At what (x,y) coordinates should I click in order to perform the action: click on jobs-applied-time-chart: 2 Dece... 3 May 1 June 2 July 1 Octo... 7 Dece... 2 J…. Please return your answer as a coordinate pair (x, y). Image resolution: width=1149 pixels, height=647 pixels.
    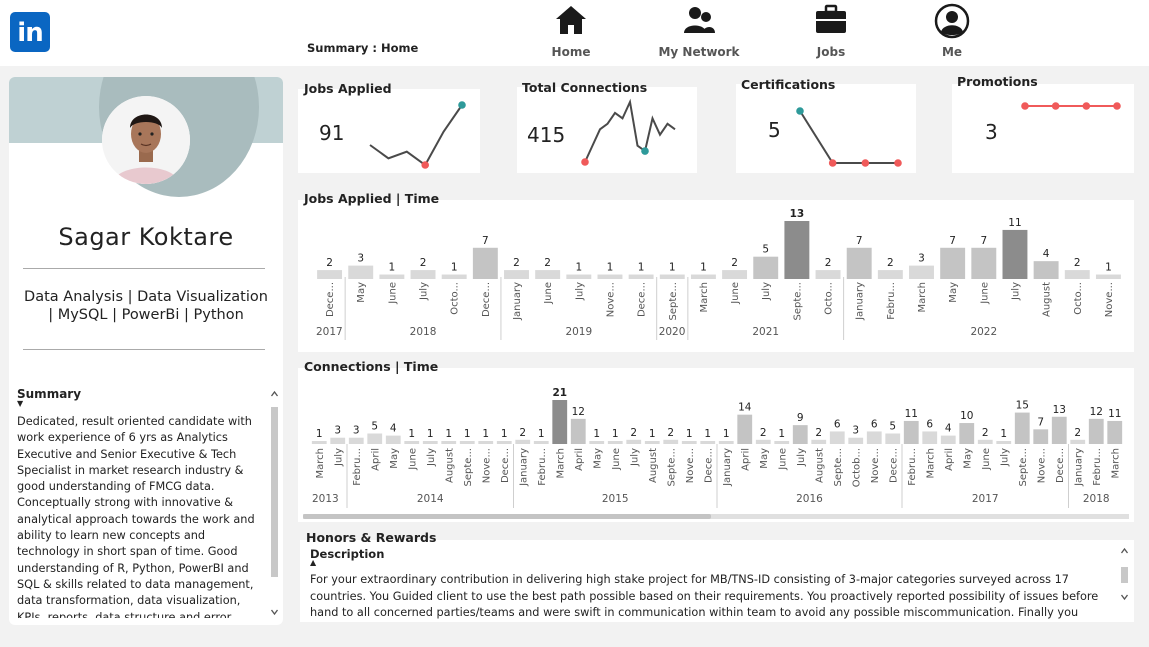
    Looking at the image, I should click on (718, 274).